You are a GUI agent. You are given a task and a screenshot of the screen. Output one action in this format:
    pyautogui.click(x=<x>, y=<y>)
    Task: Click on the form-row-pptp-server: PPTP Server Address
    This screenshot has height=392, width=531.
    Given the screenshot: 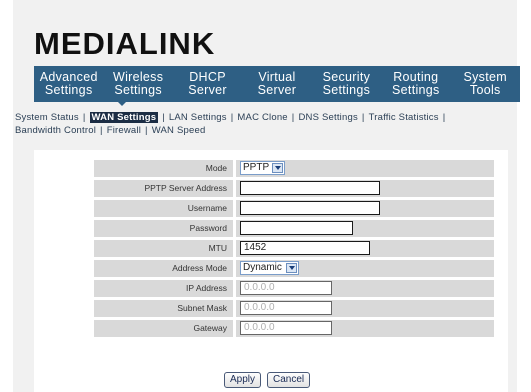 What is the action you would take?
    pyautogui.click(x=294, y=188)
    